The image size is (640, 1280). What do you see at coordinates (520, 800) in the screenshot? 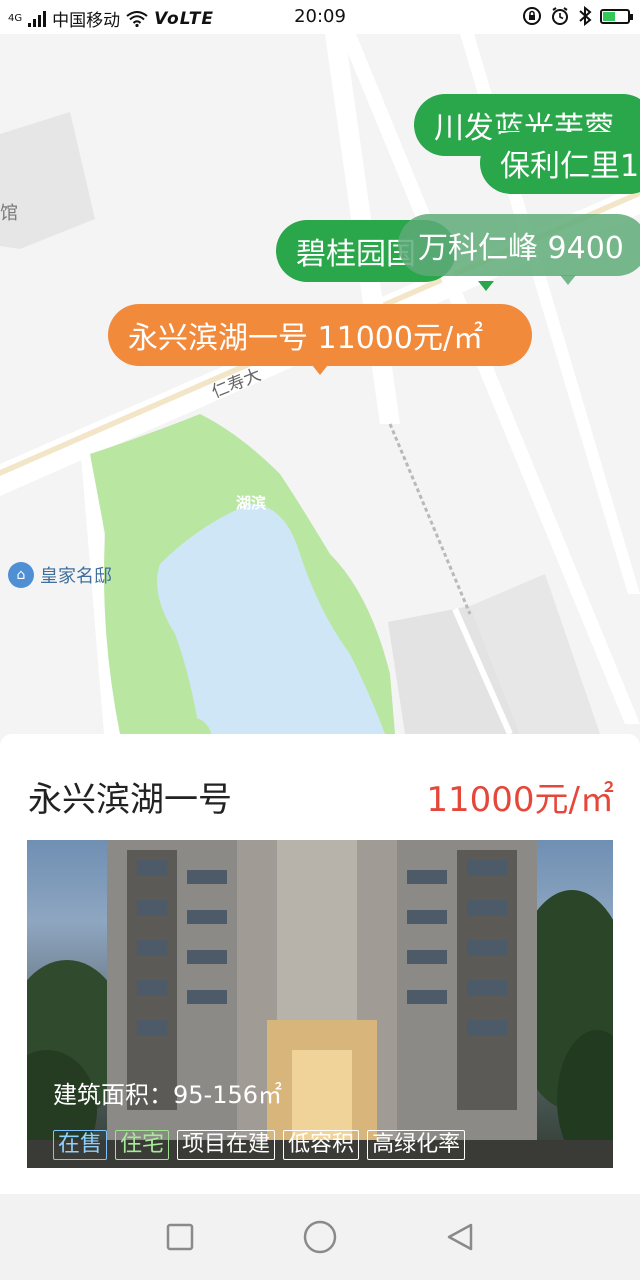
I see `property-price: 11000元/㎡` at bounding box center [520, 800].